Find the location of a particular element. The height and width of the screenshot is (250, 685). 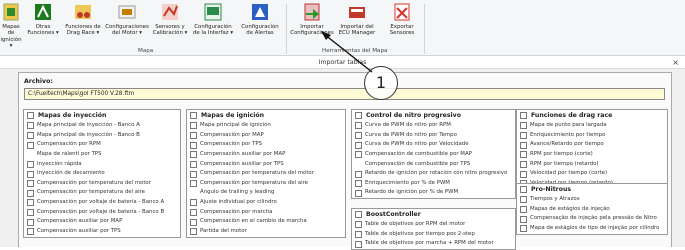

table-checkbox-item: Curva de PWM do nitro por RPM is located at coordinates (433, 126).